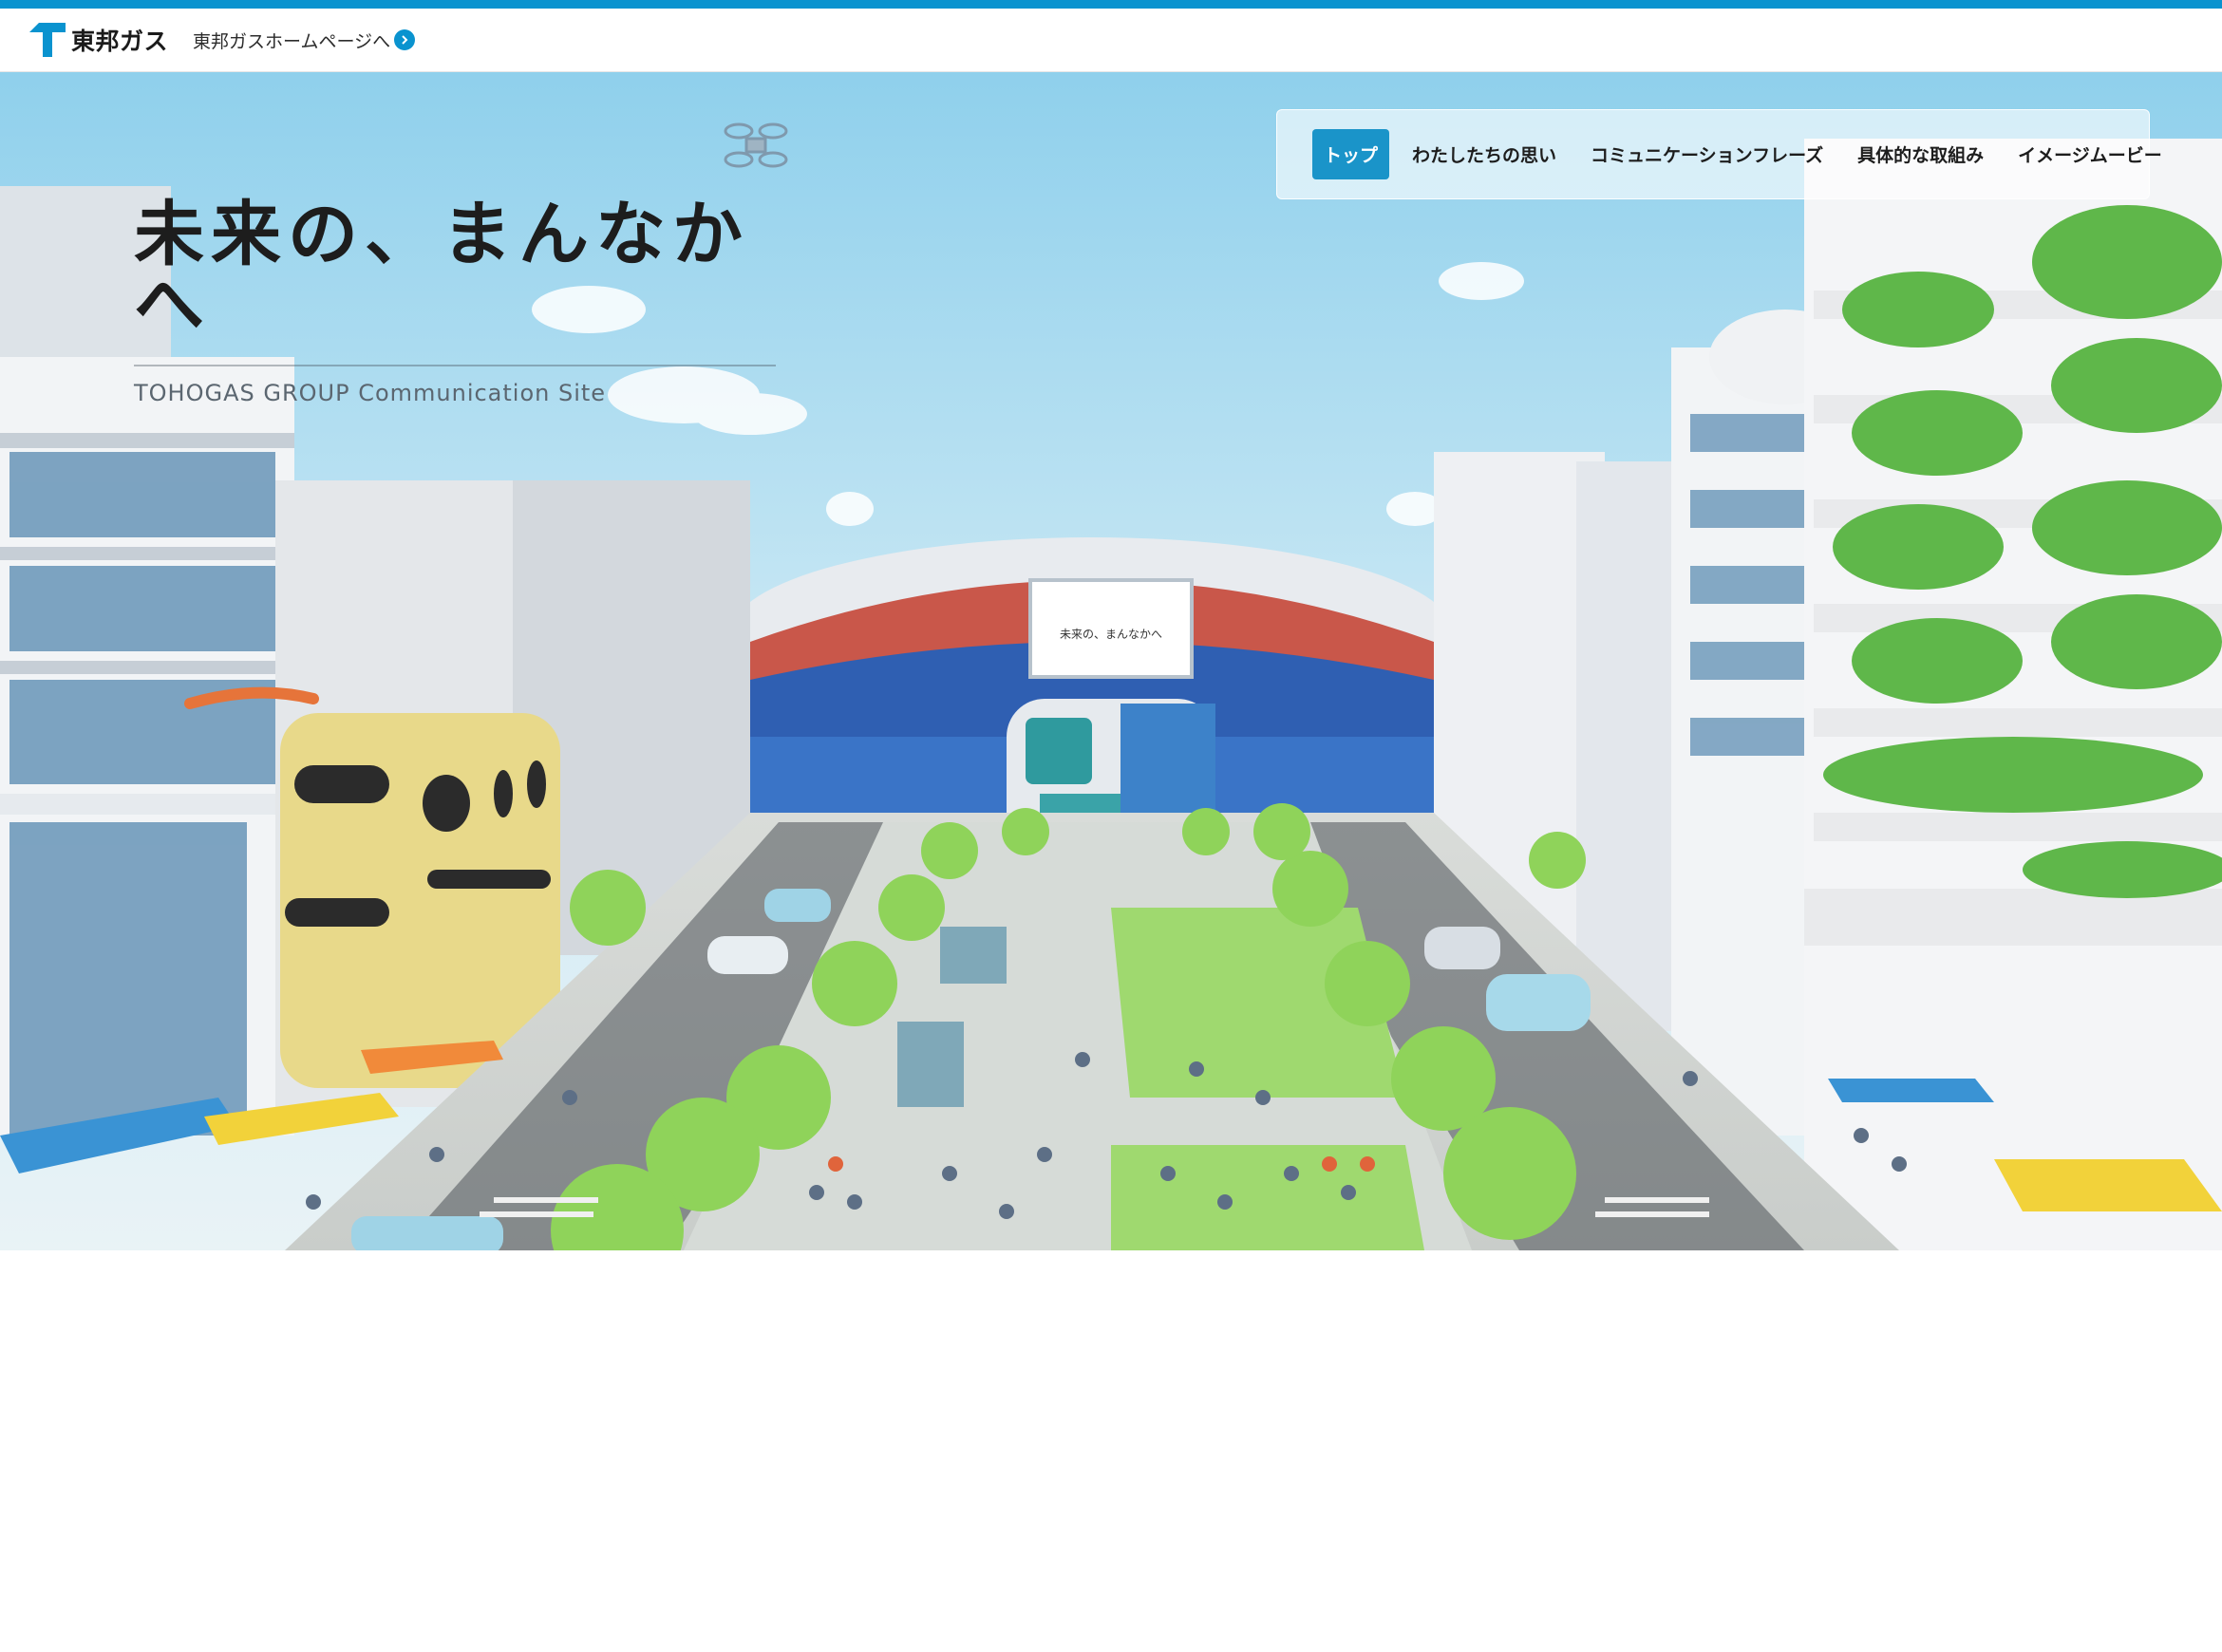 The height and width of the screenshot is (1652, 2222). I want to click on tohogas-logo: 東邦ガス, so click(98, 40).